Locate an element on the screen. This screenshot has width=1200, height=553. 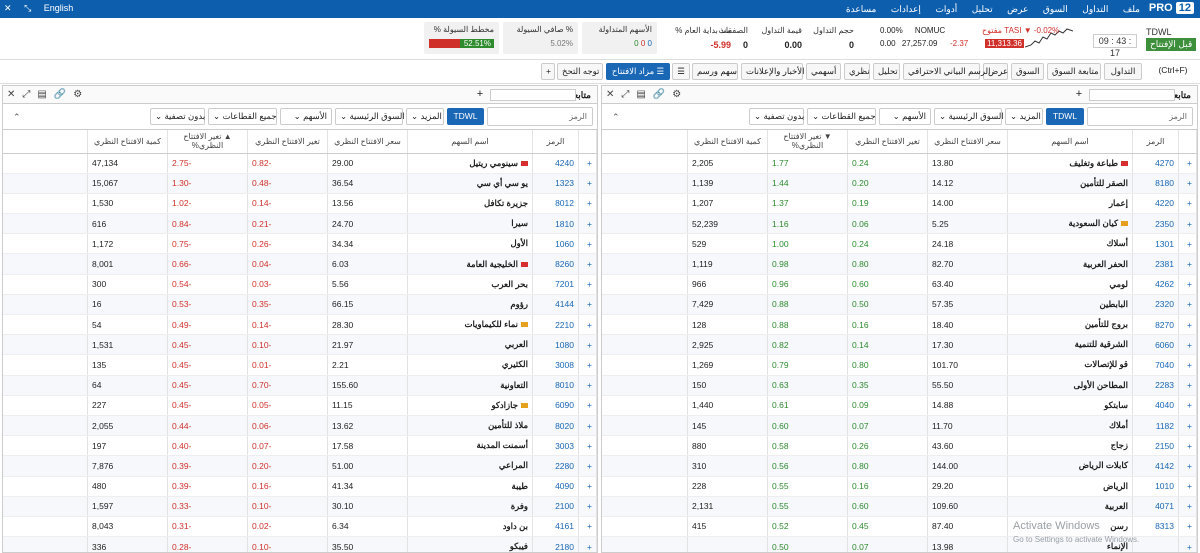
main-market-filter: ⌄ السوق الرئيسية is located at coordinates (969, 116).